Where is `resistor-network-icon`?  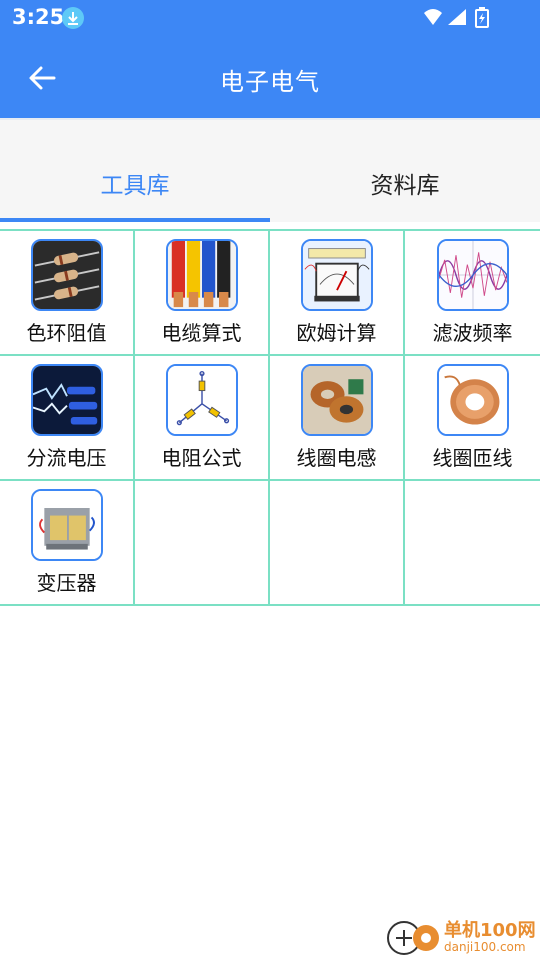
resistor-network-icon is located at coordinates (201, 400).